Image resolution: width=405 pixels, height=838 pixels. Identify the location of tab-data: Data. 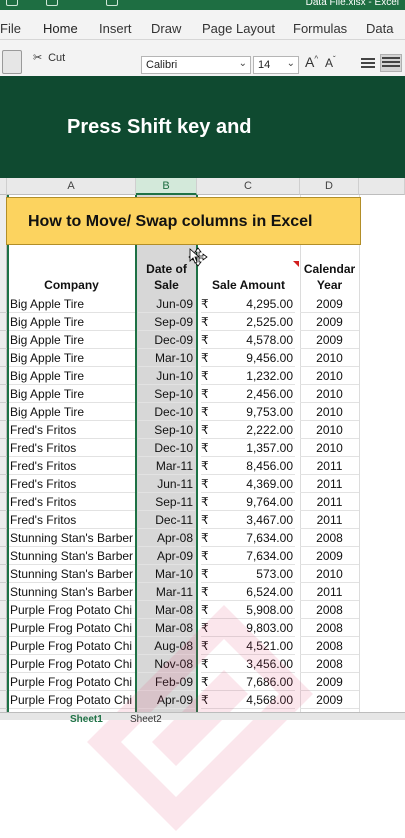
(379, 28).